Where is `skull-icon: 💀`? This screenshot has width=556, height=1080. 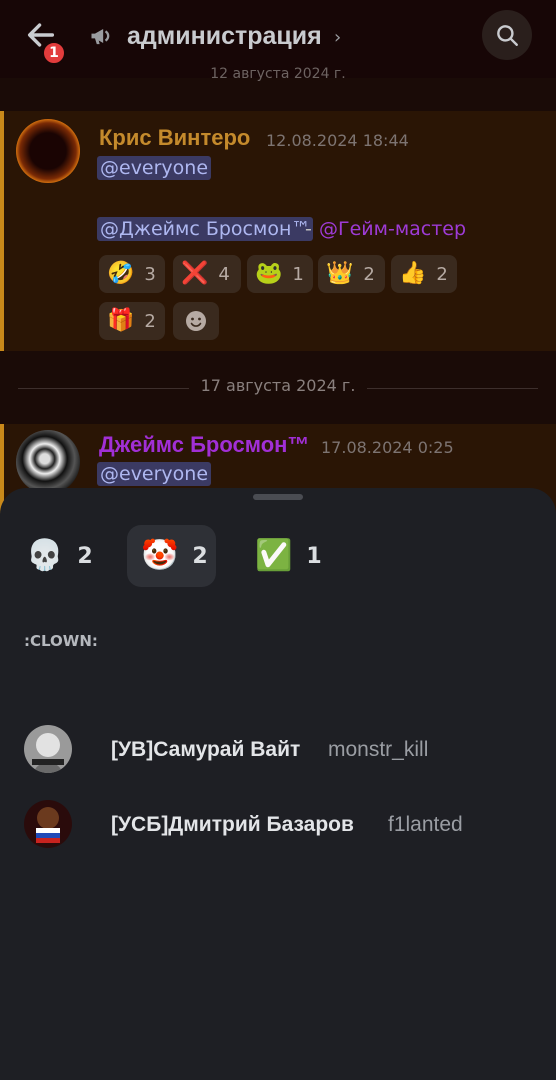 skull-icon: 💀 is located at coordinates (45, 555).